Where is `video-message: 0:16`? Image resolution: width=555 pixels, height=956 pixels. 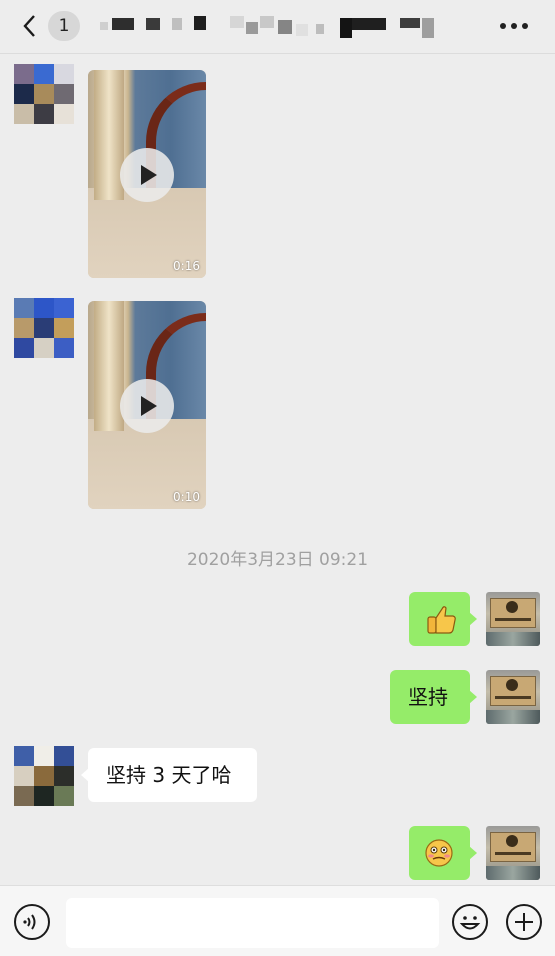
video-message: 0:16 is located at coordinates (147, 174).